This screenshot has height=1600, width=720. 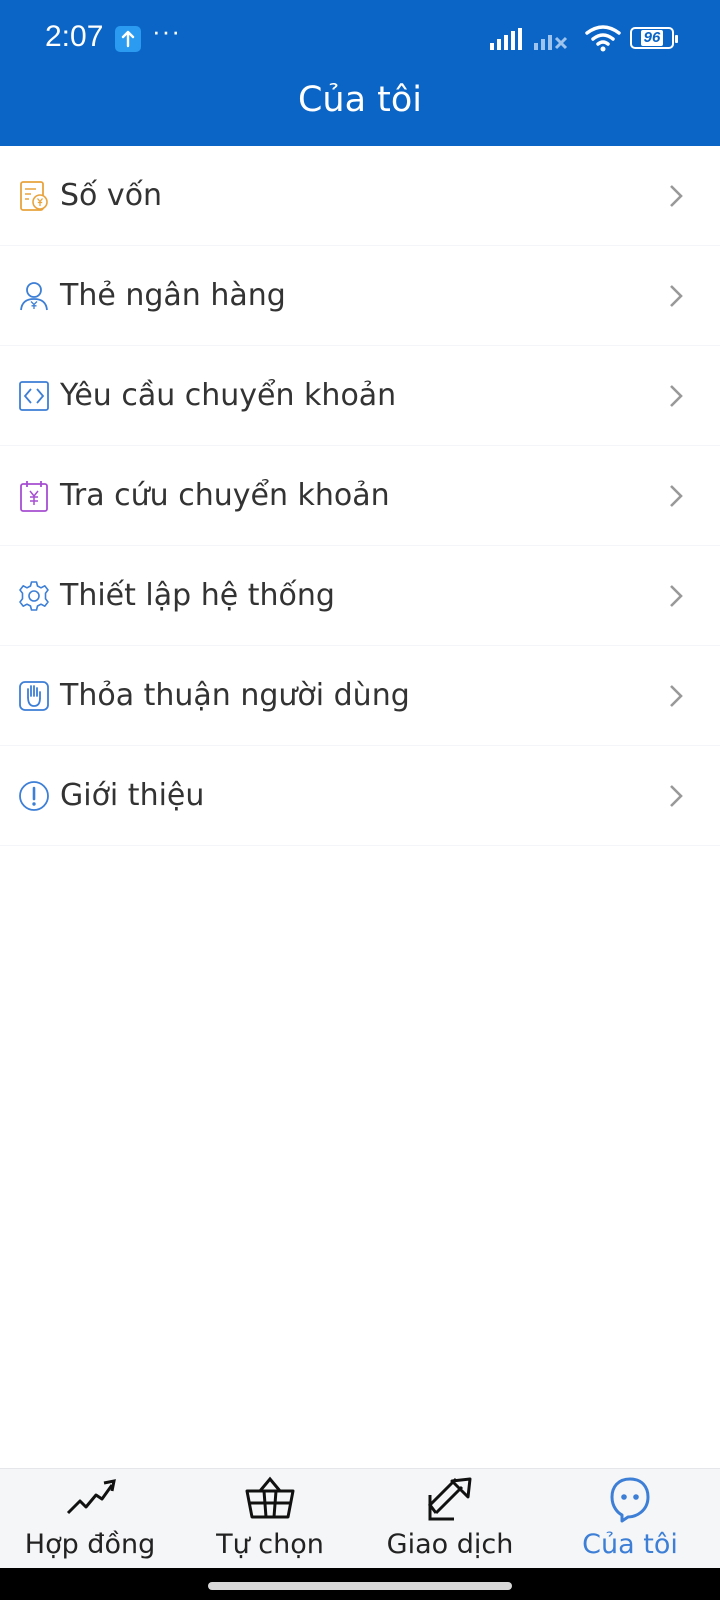 I want to click on calendar-yuan-icon, so click(x=34, y=496).